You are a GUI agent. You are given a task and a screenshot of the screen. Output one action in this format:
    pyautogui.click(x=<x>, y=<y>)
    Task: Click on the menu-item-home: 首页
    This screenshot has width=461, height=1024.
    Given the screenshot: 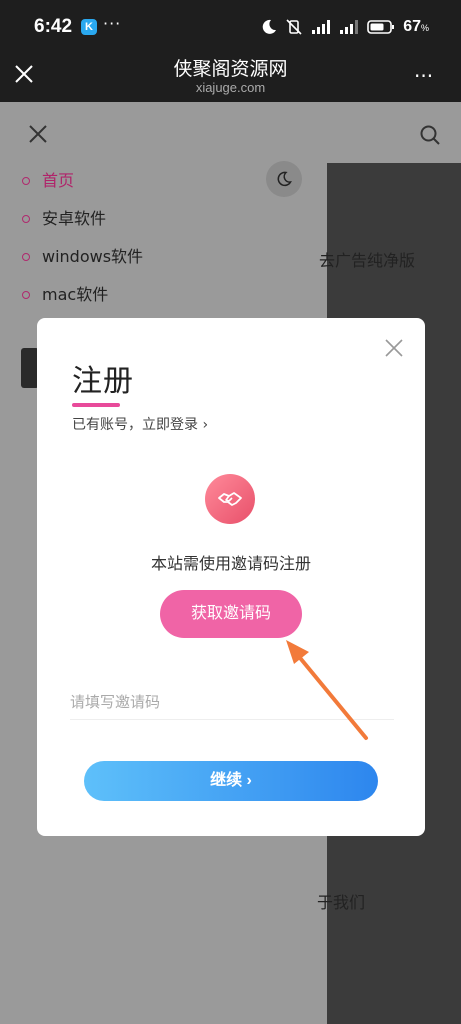 What is the action you would take?
    pyautogui.click(x=82, y=187)
    